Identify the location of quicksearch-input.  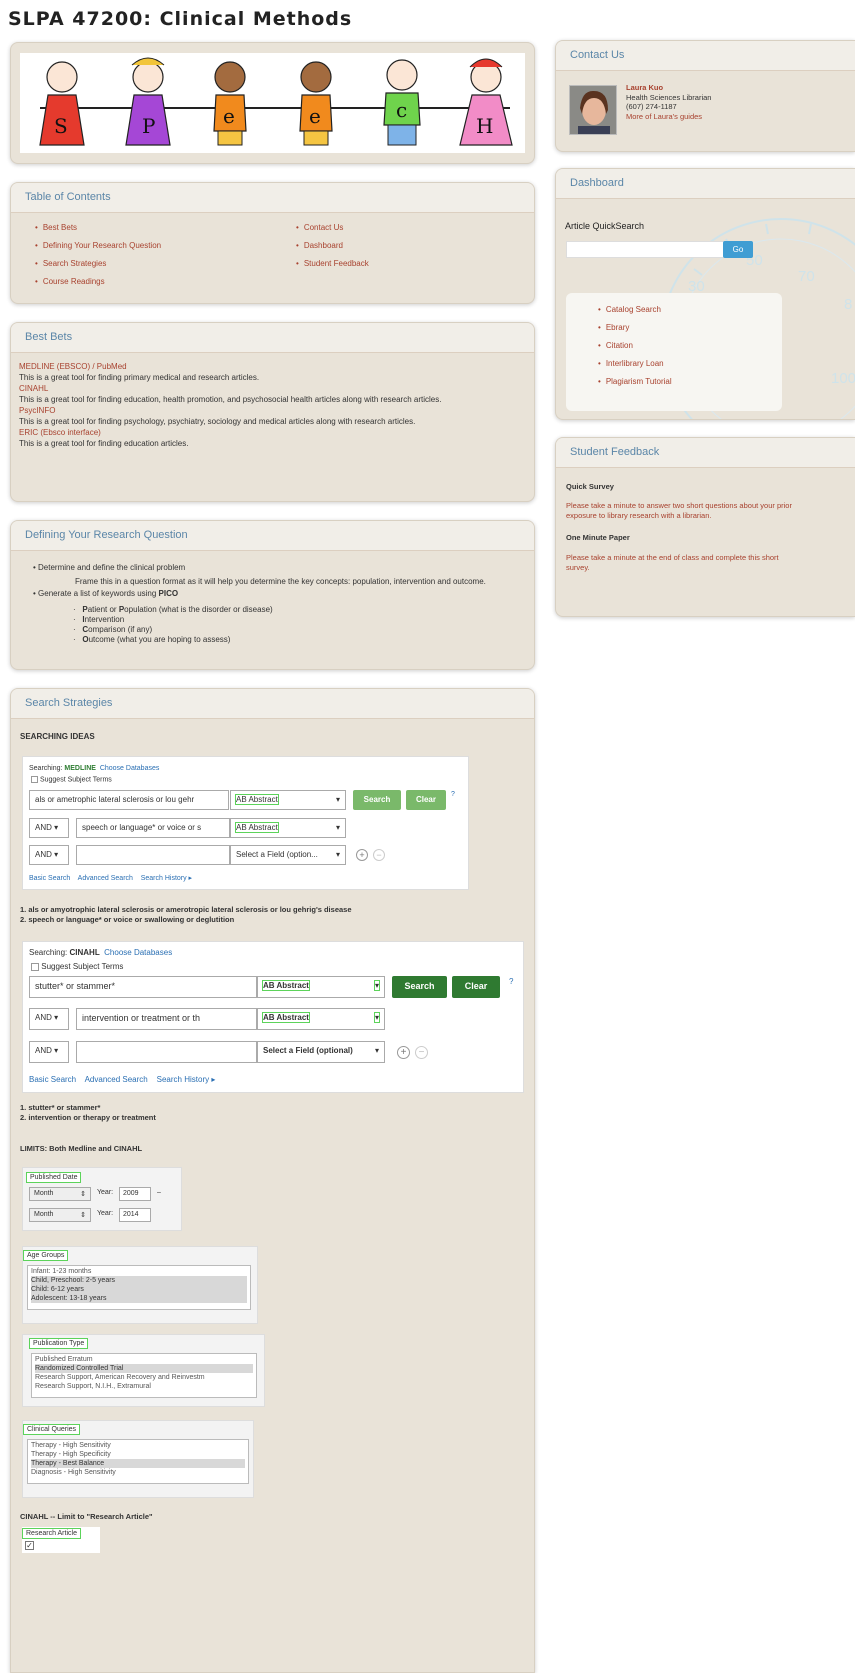
(646, 249).